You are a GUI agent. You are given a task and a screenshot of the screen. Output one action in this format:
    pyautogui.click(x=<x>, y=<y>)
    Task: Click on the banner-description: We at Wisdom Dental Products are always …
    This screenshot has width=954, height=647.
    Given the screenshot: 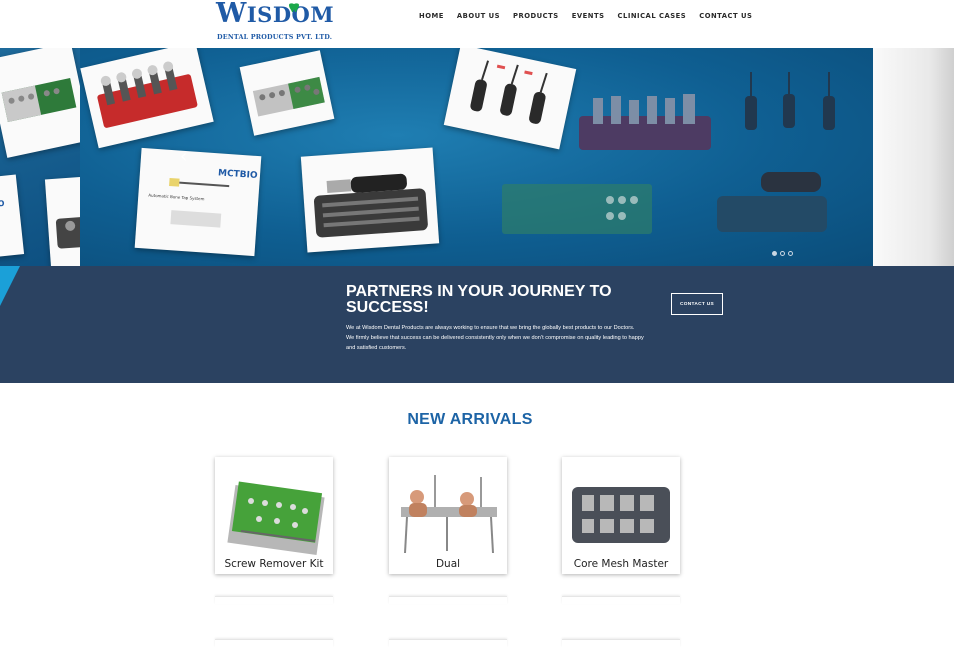 What is the action you would take?
    pyautogui.click(x=496, y=338)
    